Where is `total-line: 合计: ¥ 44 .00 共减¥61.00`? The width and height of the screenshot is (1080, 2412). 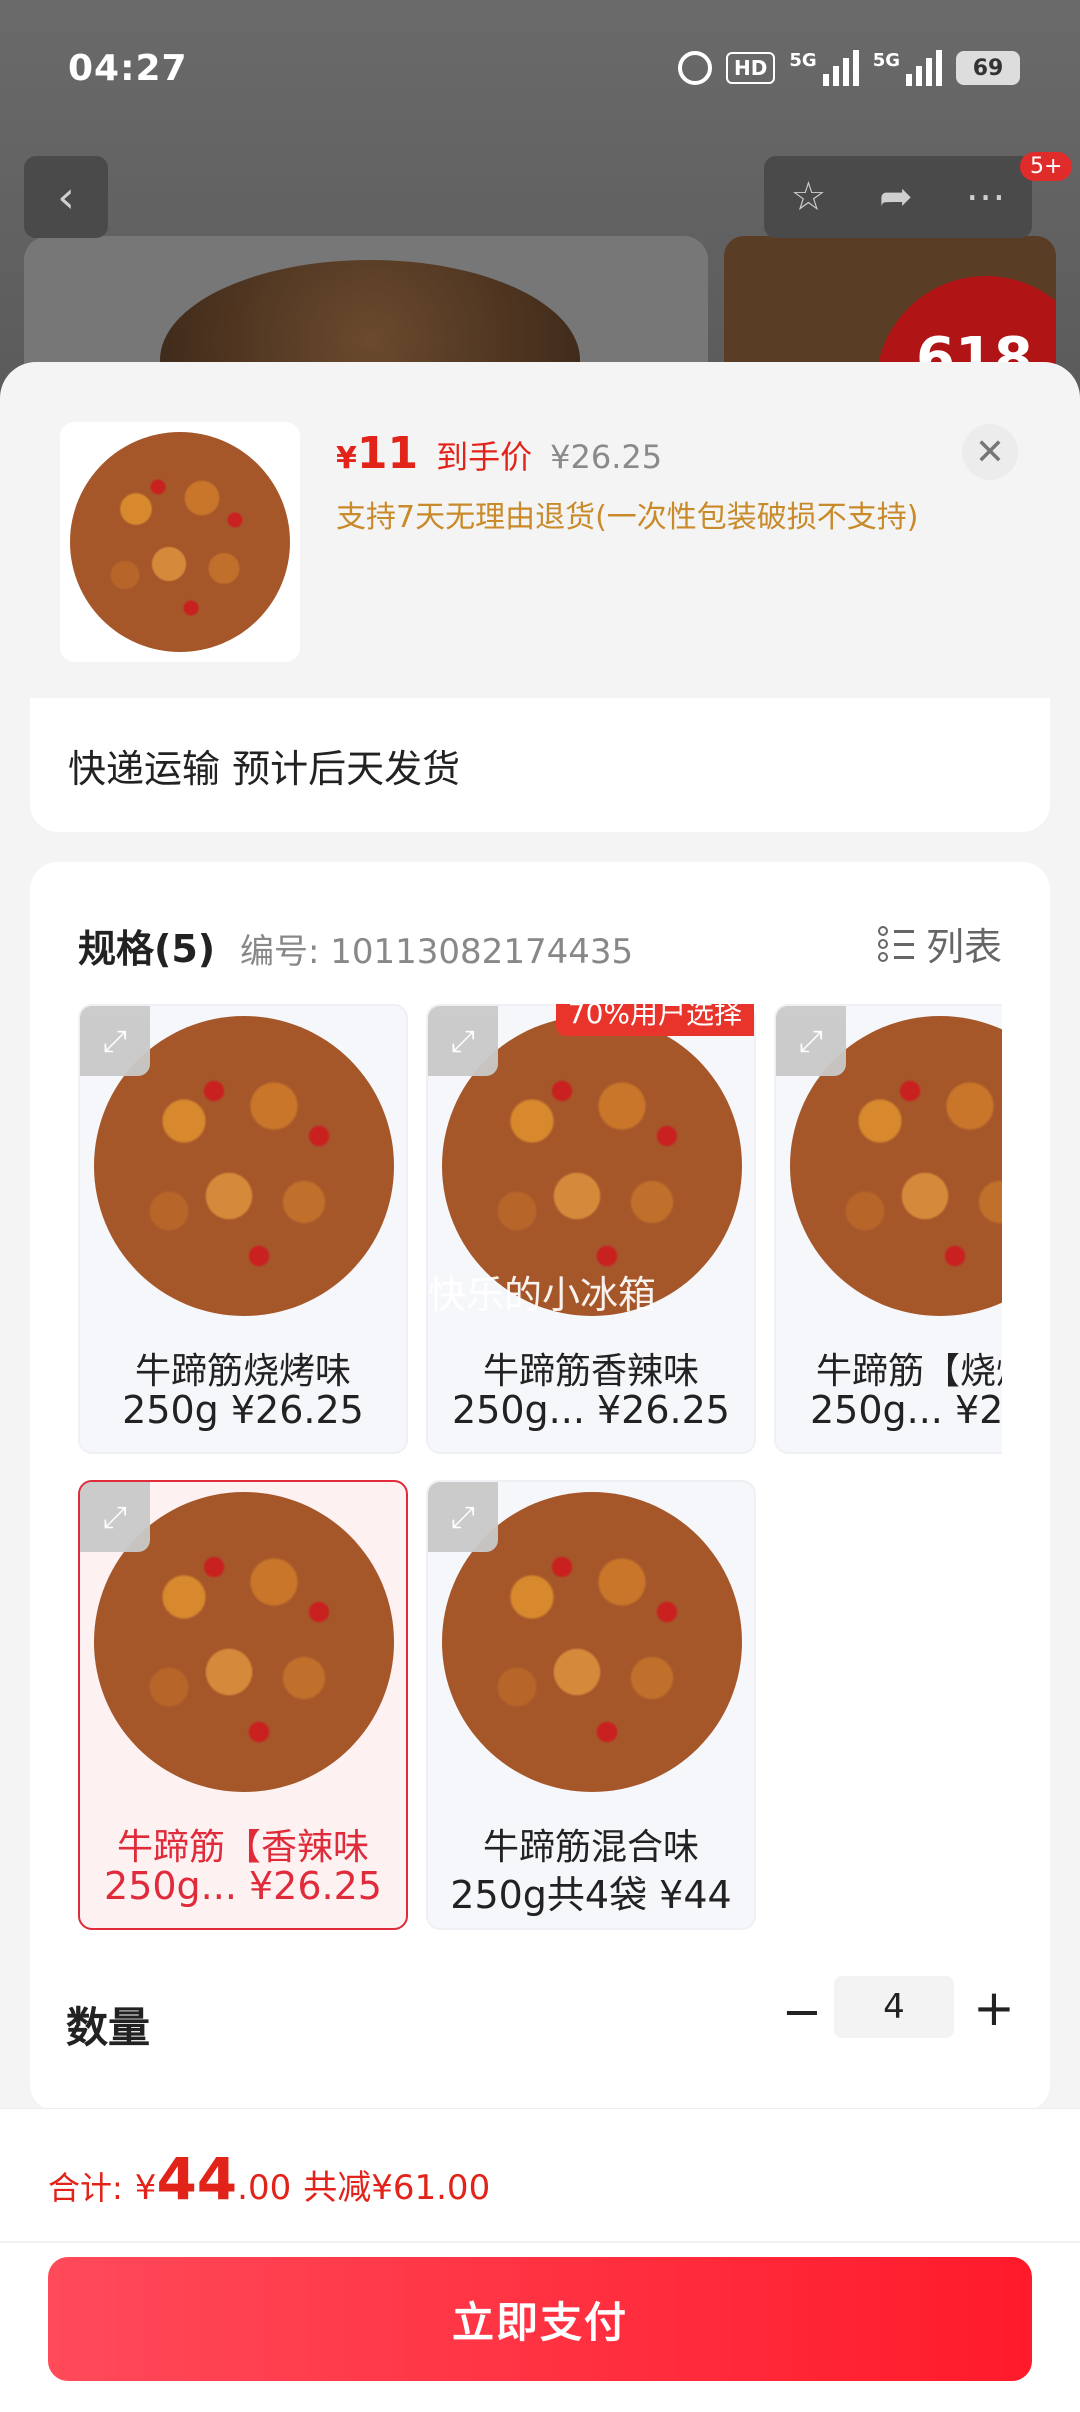
total-line: 合计: ¥ 44 .00 共减¥61.00 is located at coordinates (269, 2179).